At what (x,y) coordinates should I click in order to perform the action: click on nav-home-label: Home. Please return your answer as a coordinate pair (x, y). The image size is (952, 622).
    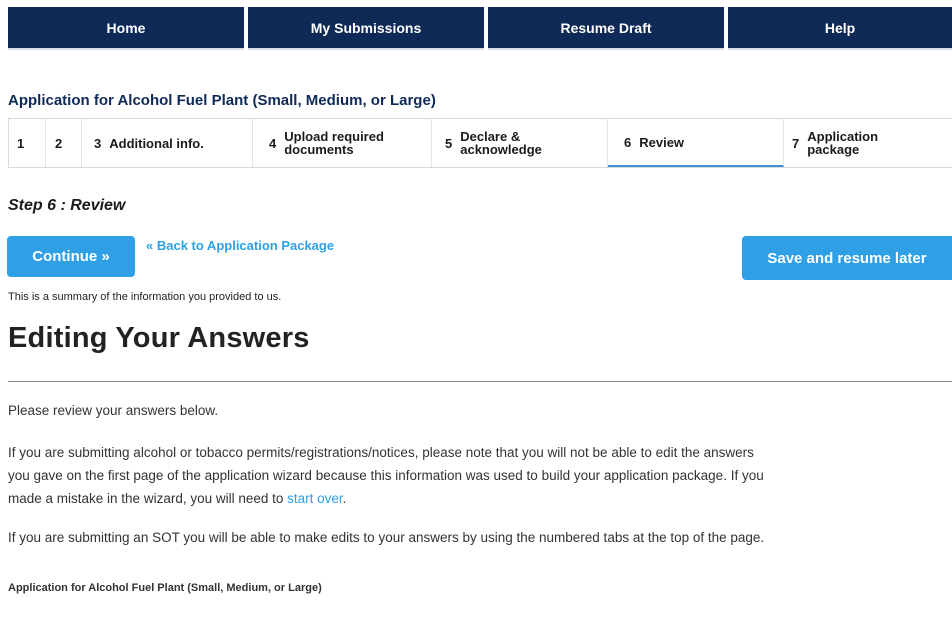
    Looking at the image, I should click on (126, 27).